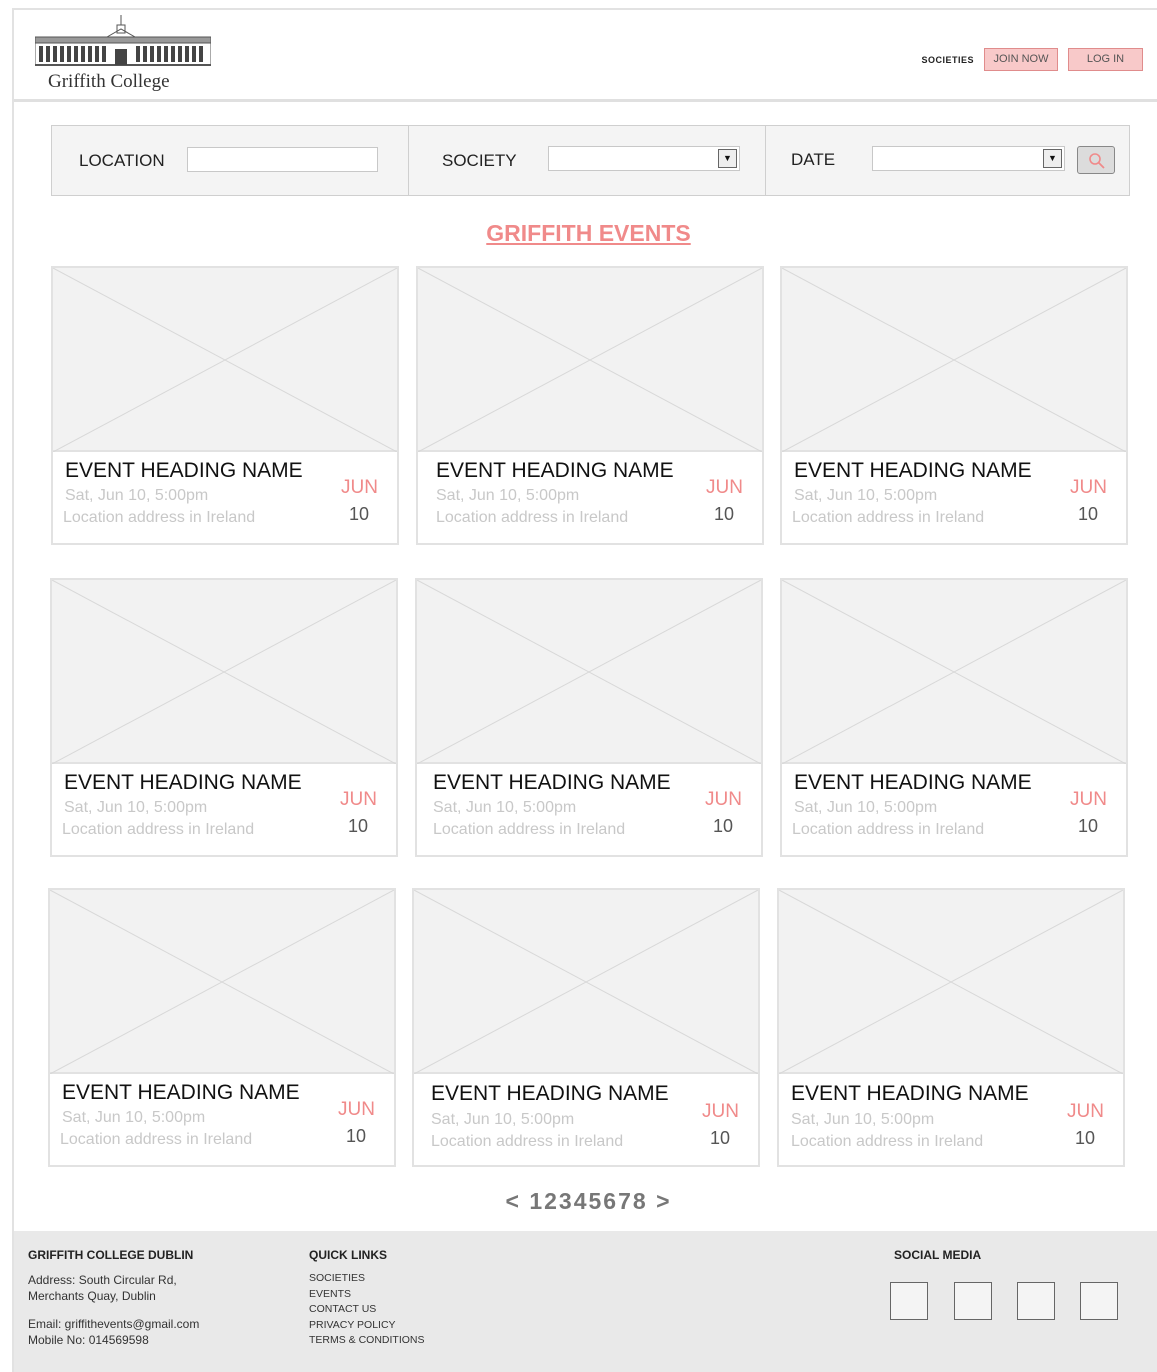 The height and width of the screenshot is (1372, 1157). What do you see at coordinates (367, 1279) in the screenshot?
I see `footer-link-societies: SOCIETIES` at bounding box center [367, 1279].